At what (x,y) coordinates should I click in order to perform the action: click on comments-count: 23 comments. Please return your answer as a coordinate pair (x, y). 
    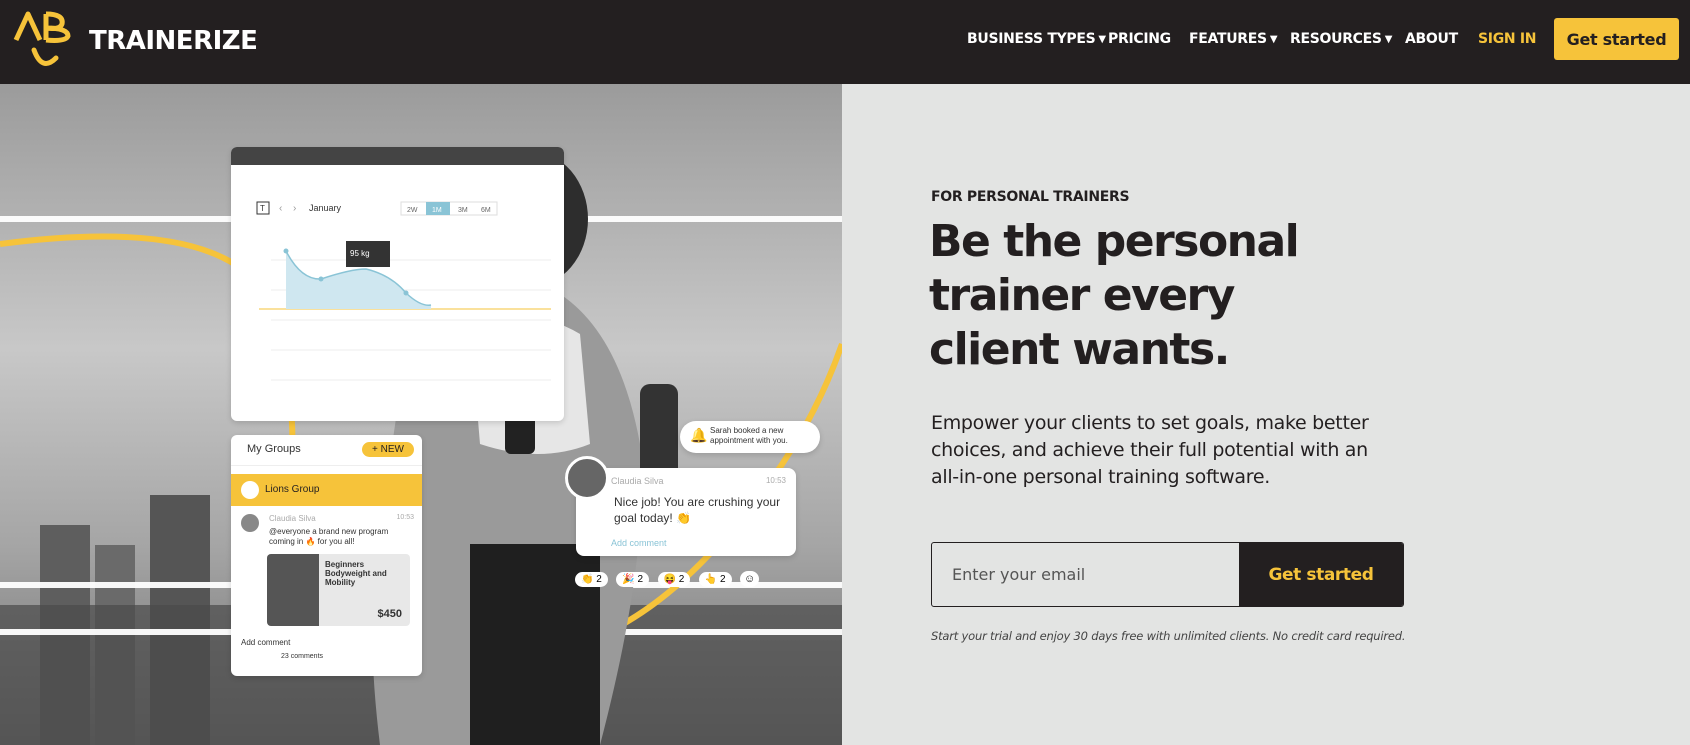
    Looking at the image, I should click on (302, 656).